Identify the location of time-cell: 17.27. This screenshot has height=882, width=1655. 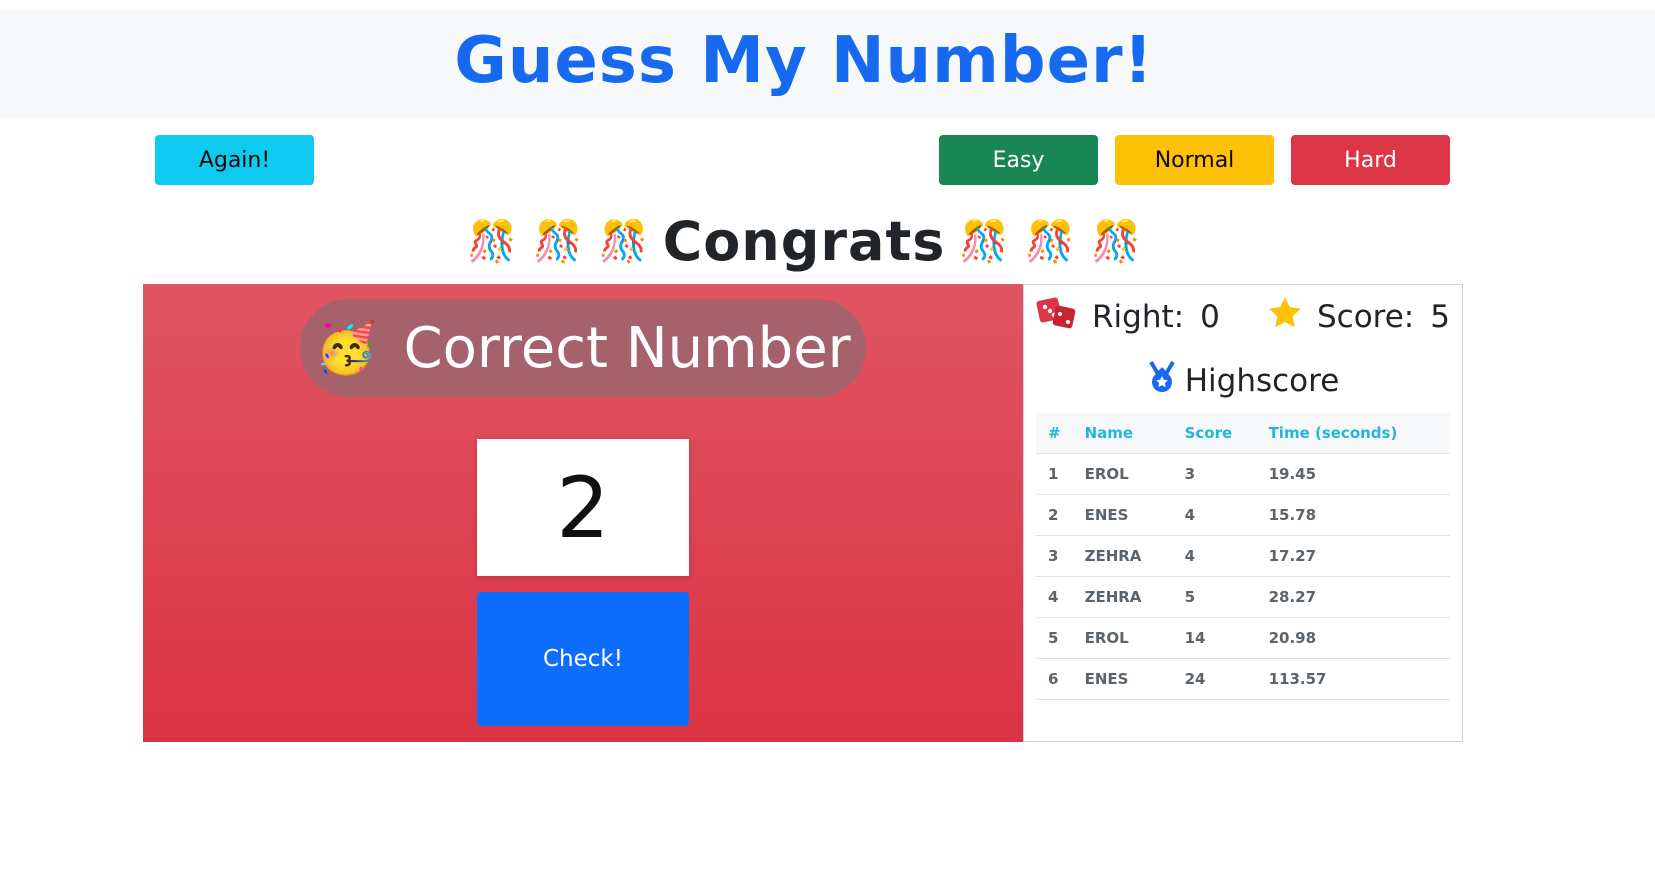
(1353, 556).